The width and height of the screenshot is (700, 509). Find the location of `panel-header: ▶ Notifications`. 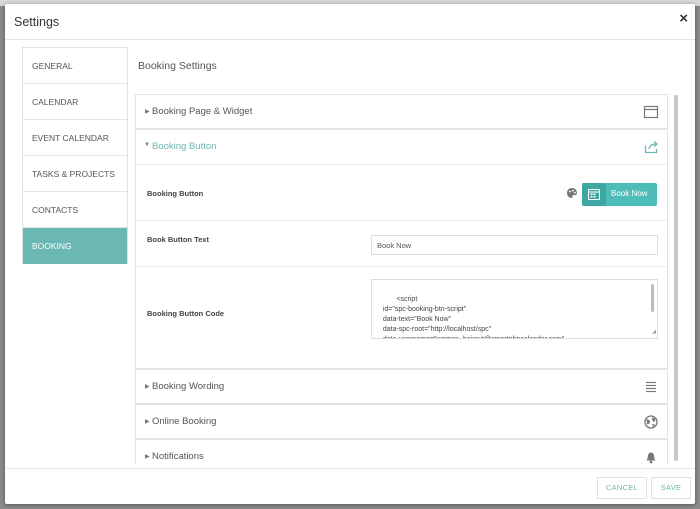

panel-header: ▶ Notifications is located at coordinates (401, 452).